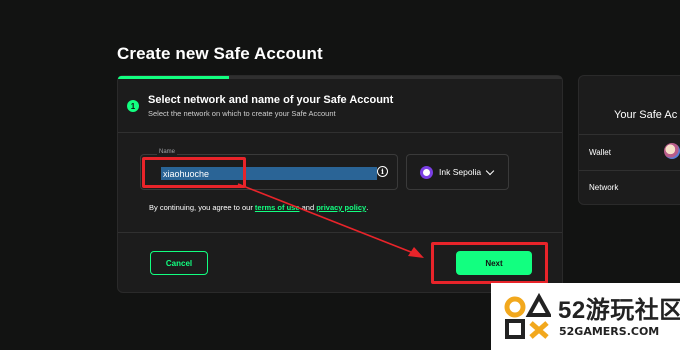 This screenshot has width=680, height=350. Describe the element at coordinates (382, 171) in the screenshot. I see `info-icon: i` at that location.